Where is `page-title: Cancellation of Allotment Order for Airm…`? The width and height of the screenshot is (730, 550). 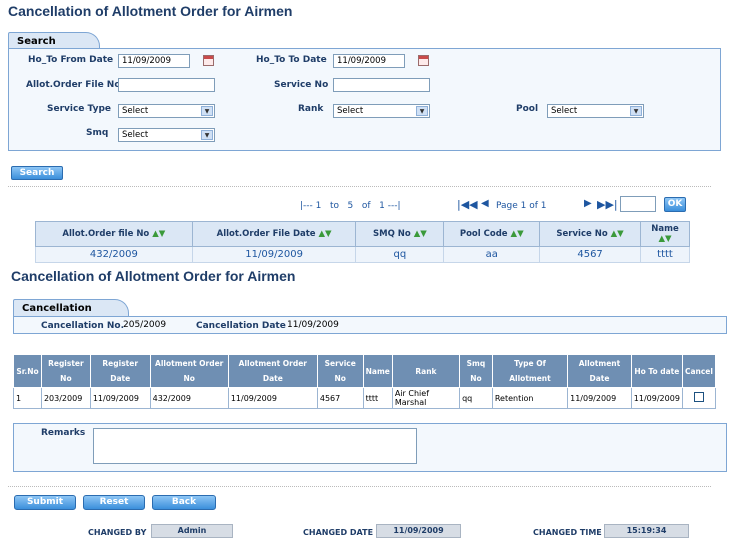 page-title: Cancellation of Allotment Order for Airm… is located at coordinates (150, 11).